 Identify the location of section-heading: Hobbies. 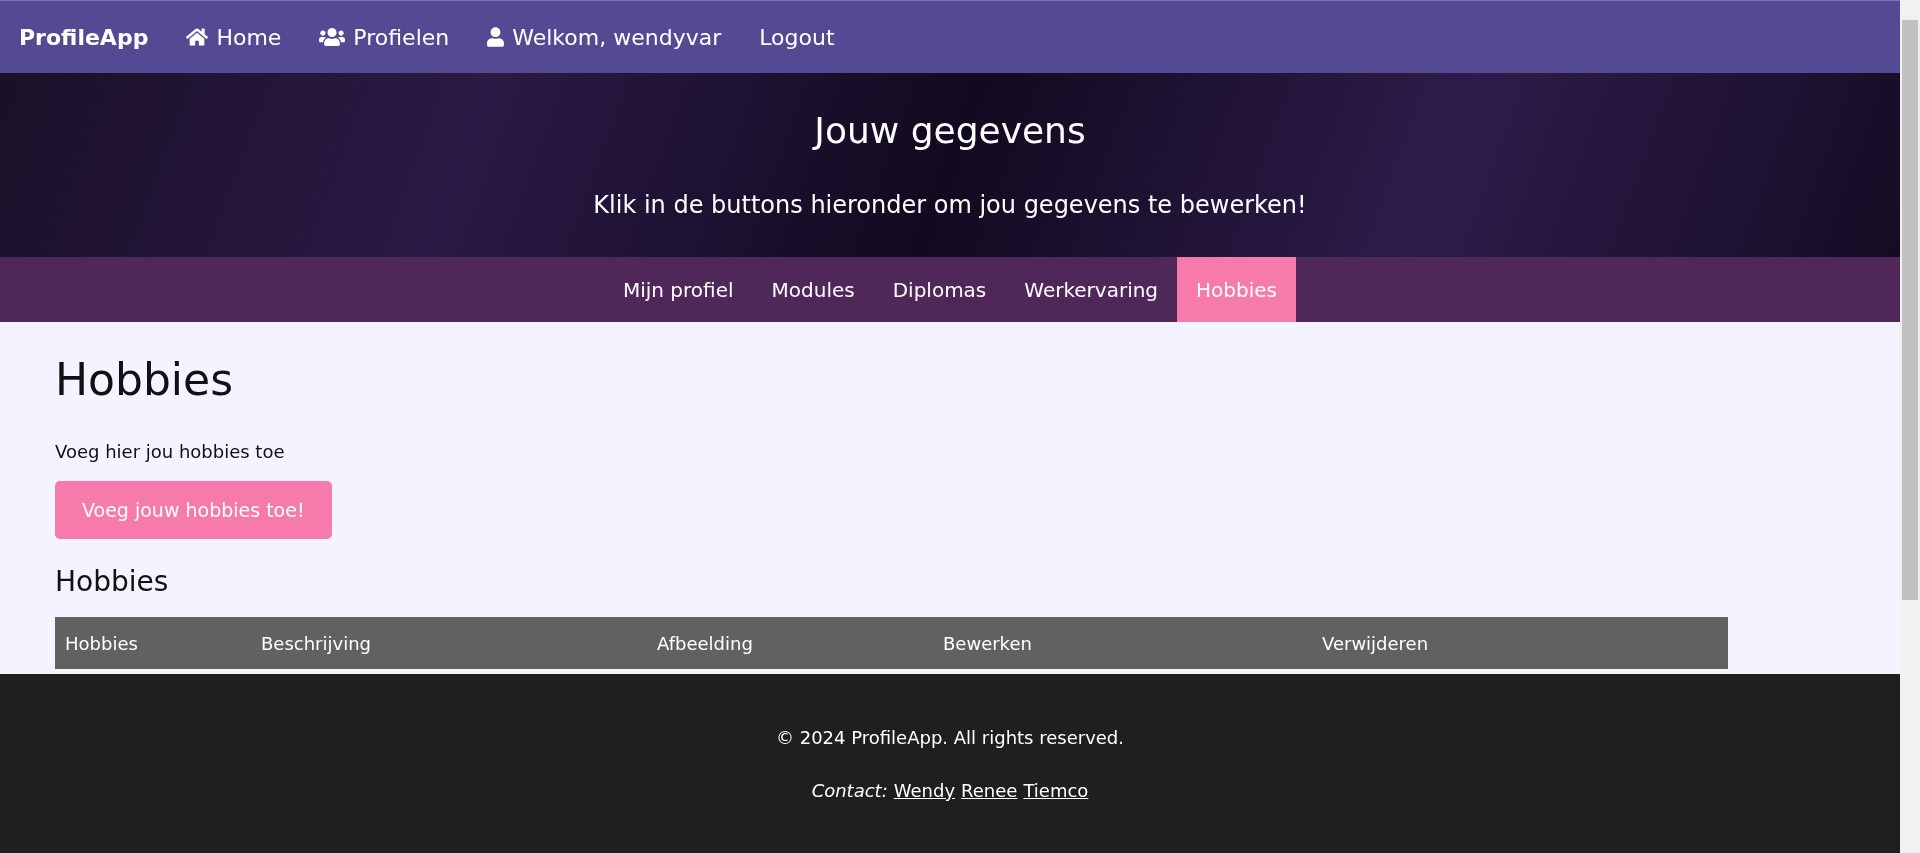
(112, 582).